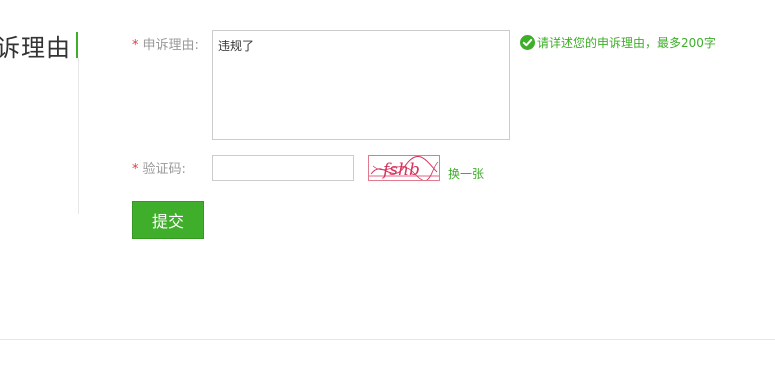 The width and height of the screenshot is (775, 376). I want to click on section-title-accent, so click(77, 45).